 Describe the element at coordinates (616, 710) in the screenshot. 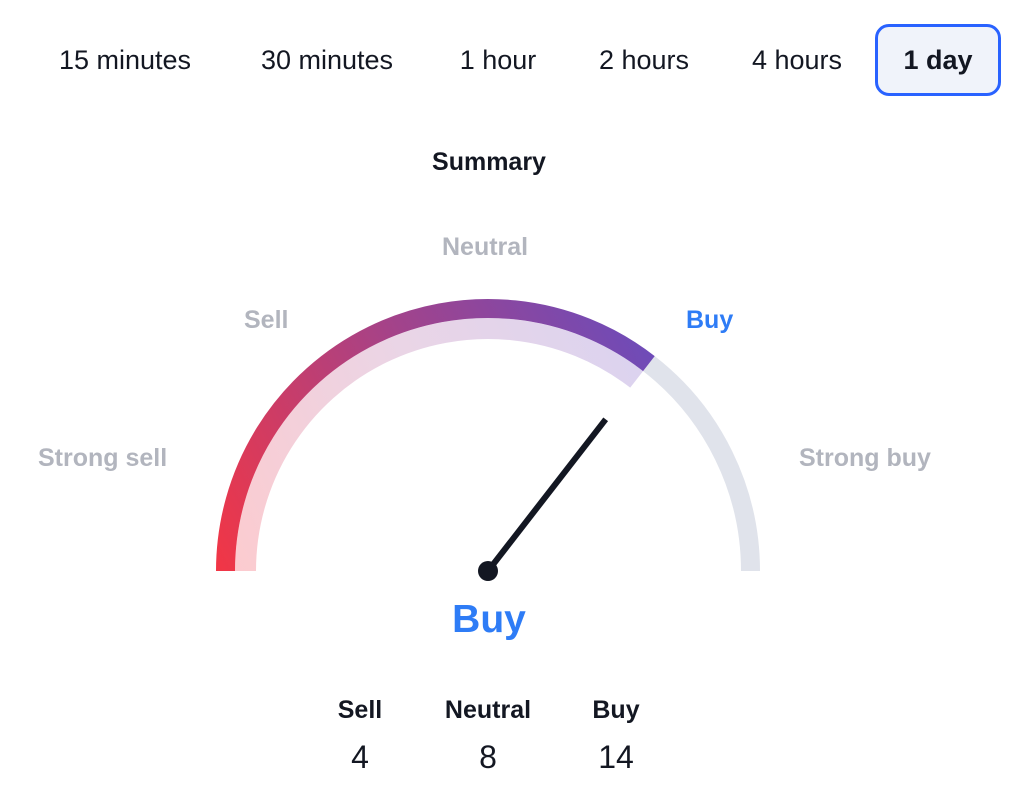

I see `count-buy-label: Buy` at that location.